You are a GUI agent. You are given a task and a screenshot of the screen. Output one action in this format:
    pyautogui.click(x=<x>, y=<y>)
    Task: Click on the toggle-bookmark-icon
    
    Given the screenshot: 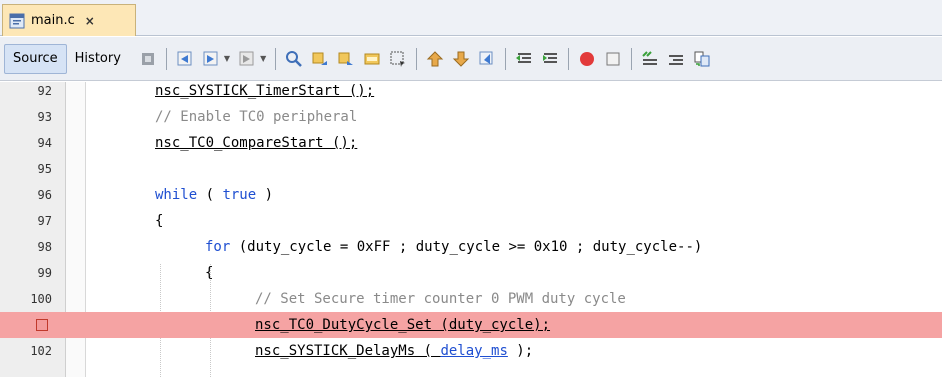 What is the action you would take?
    pyautogui.click(x=487, y=59)
    